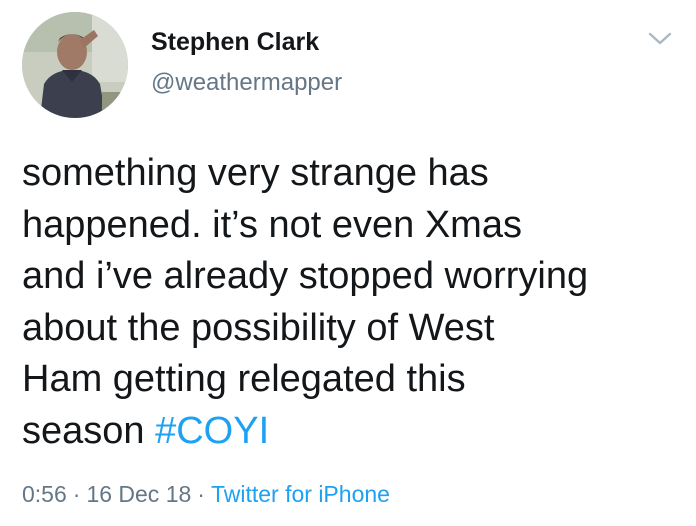 This screenshot has height=526, width=696. Describe the element at coordinates (272, 224) in the screenshot. I see `tweet-text-line: happened. it’s not even Xmas` at that location.